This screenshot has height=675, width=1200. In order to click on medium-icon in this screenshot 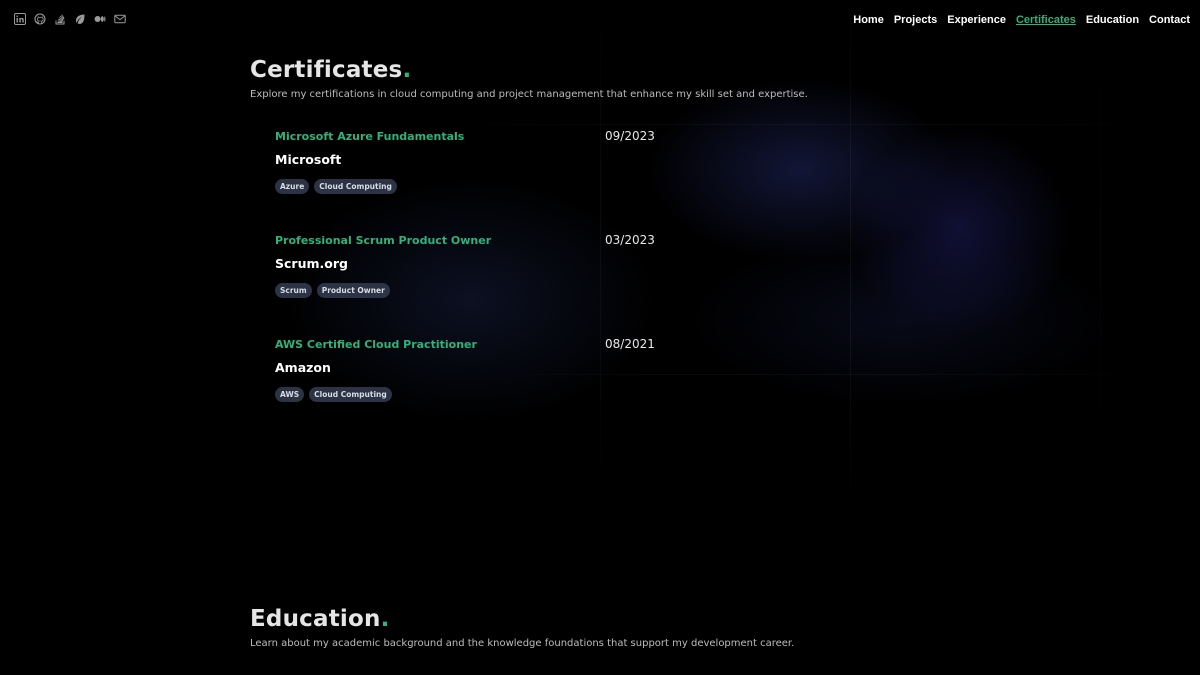, I will do `click(100, 19)`.